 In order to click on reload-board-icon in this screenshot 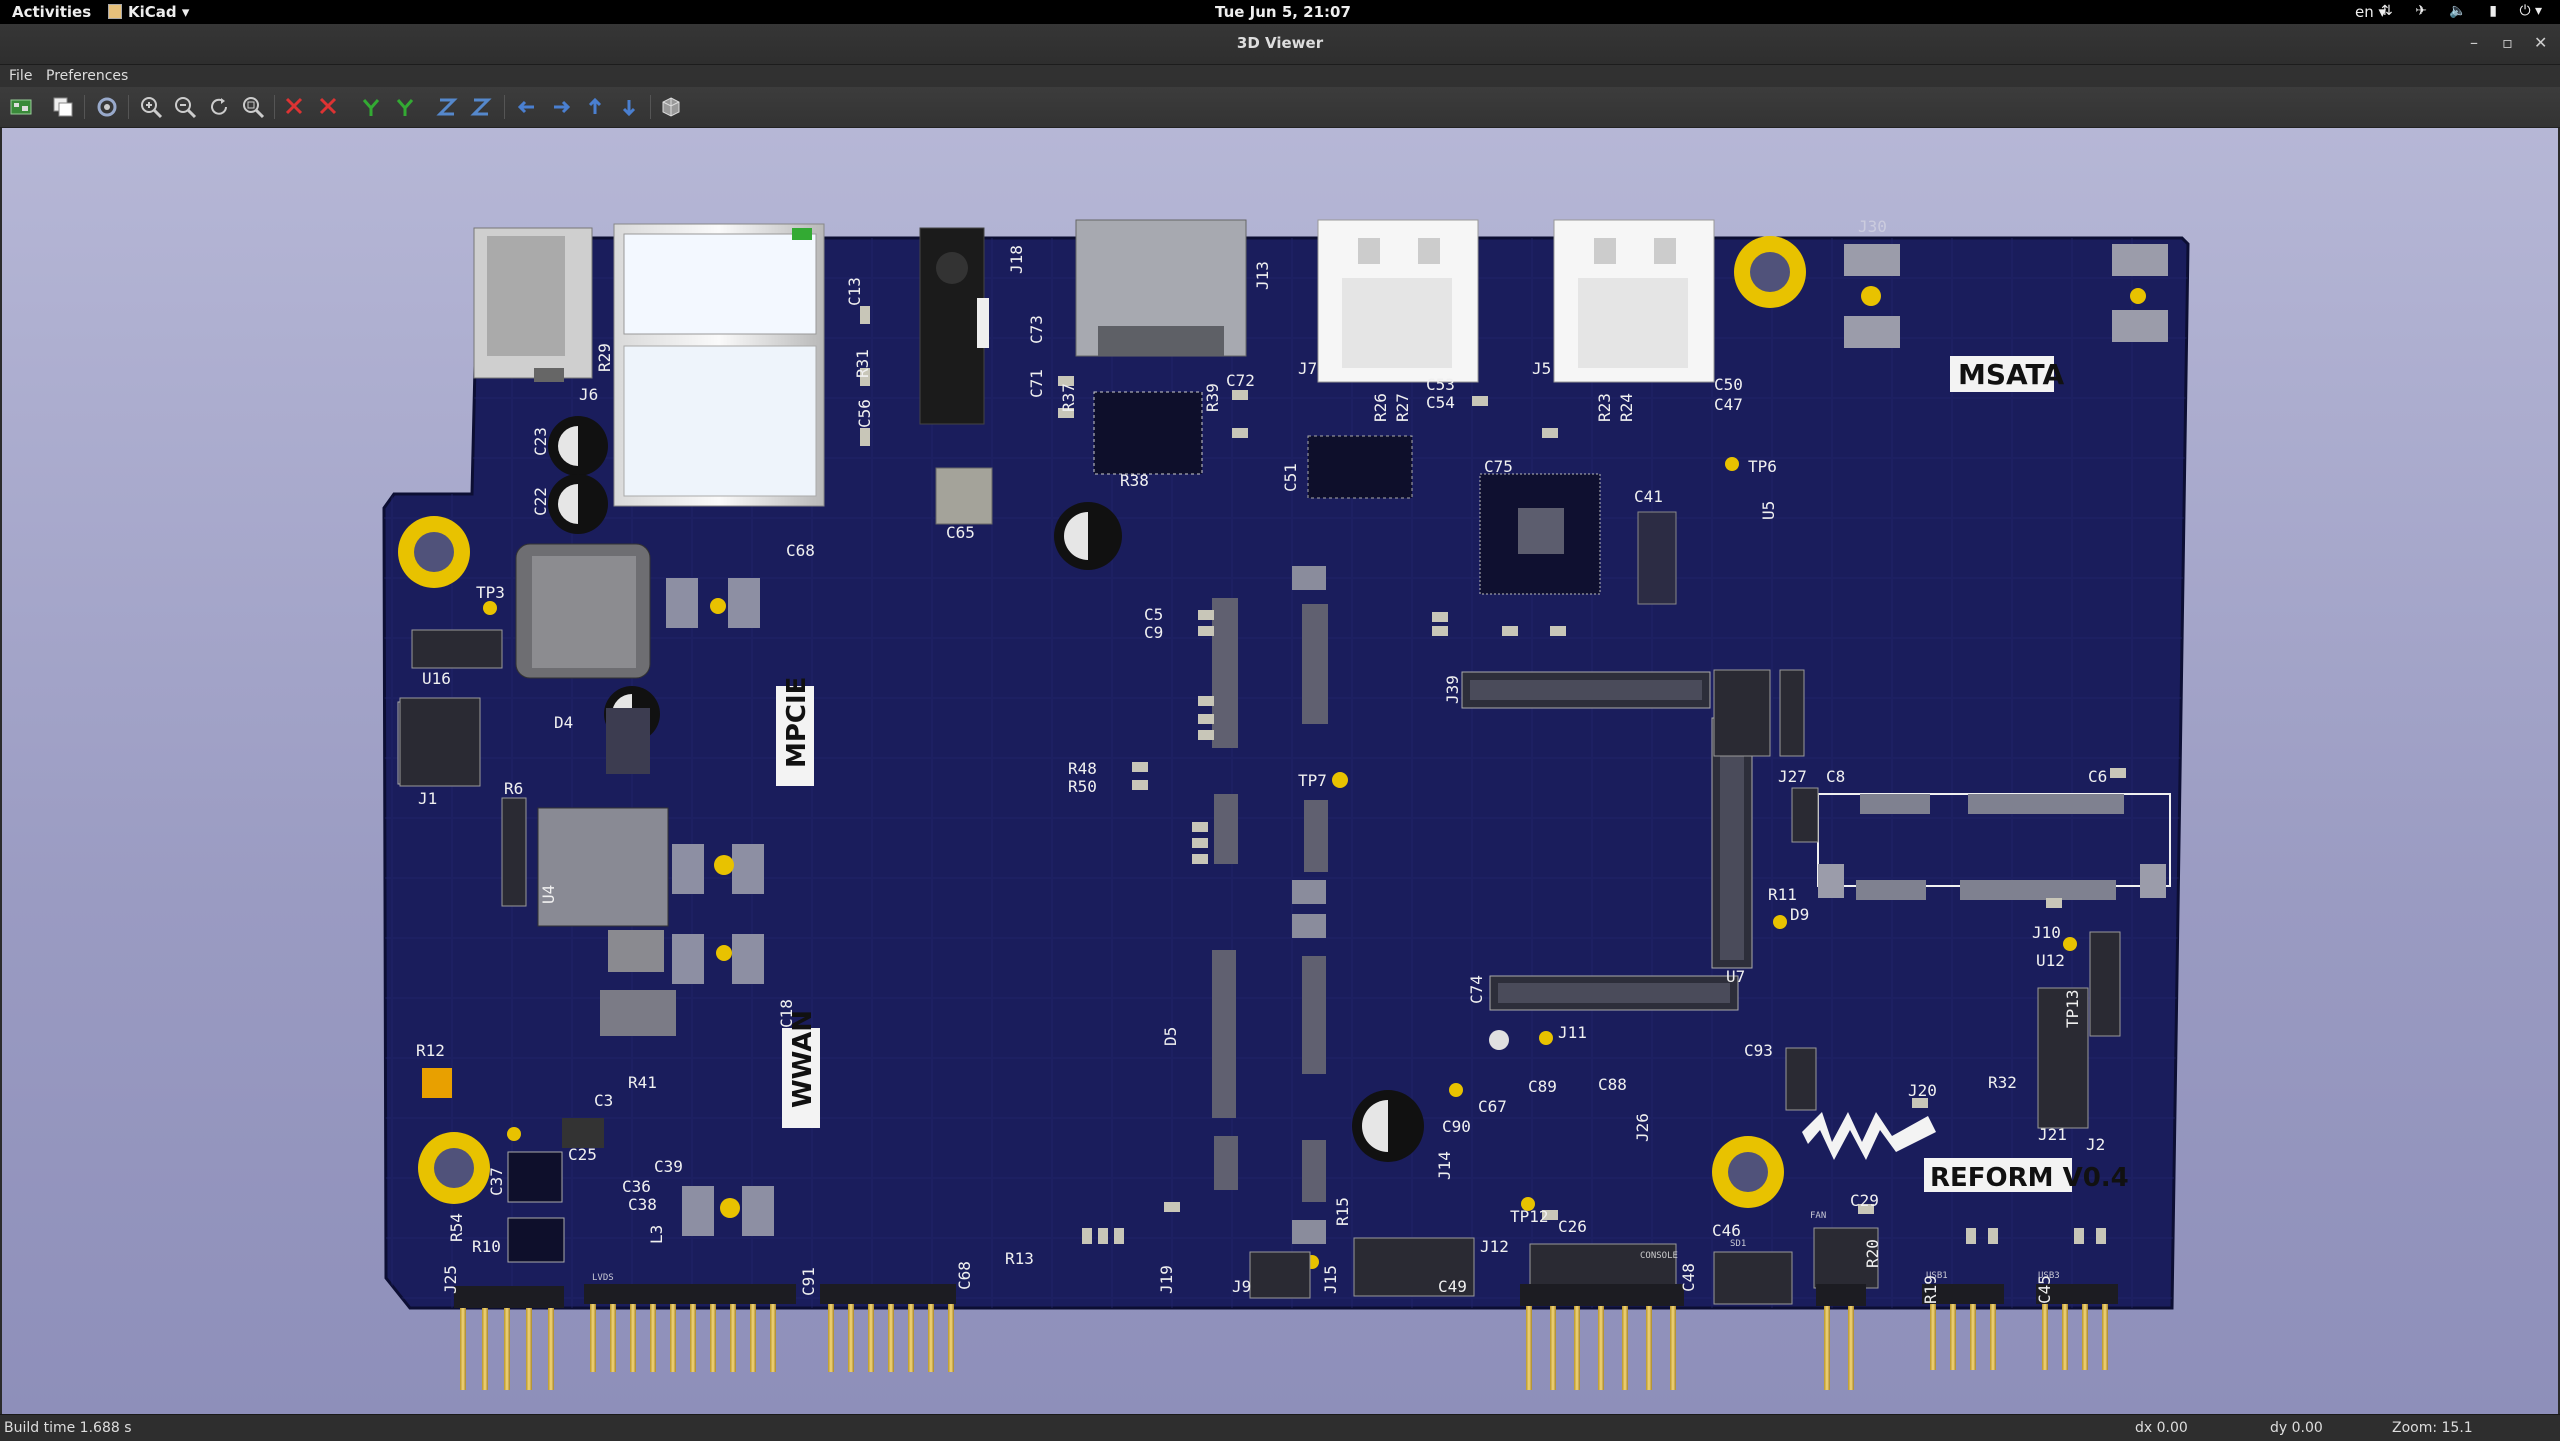, I will do `click(21, 107)`.